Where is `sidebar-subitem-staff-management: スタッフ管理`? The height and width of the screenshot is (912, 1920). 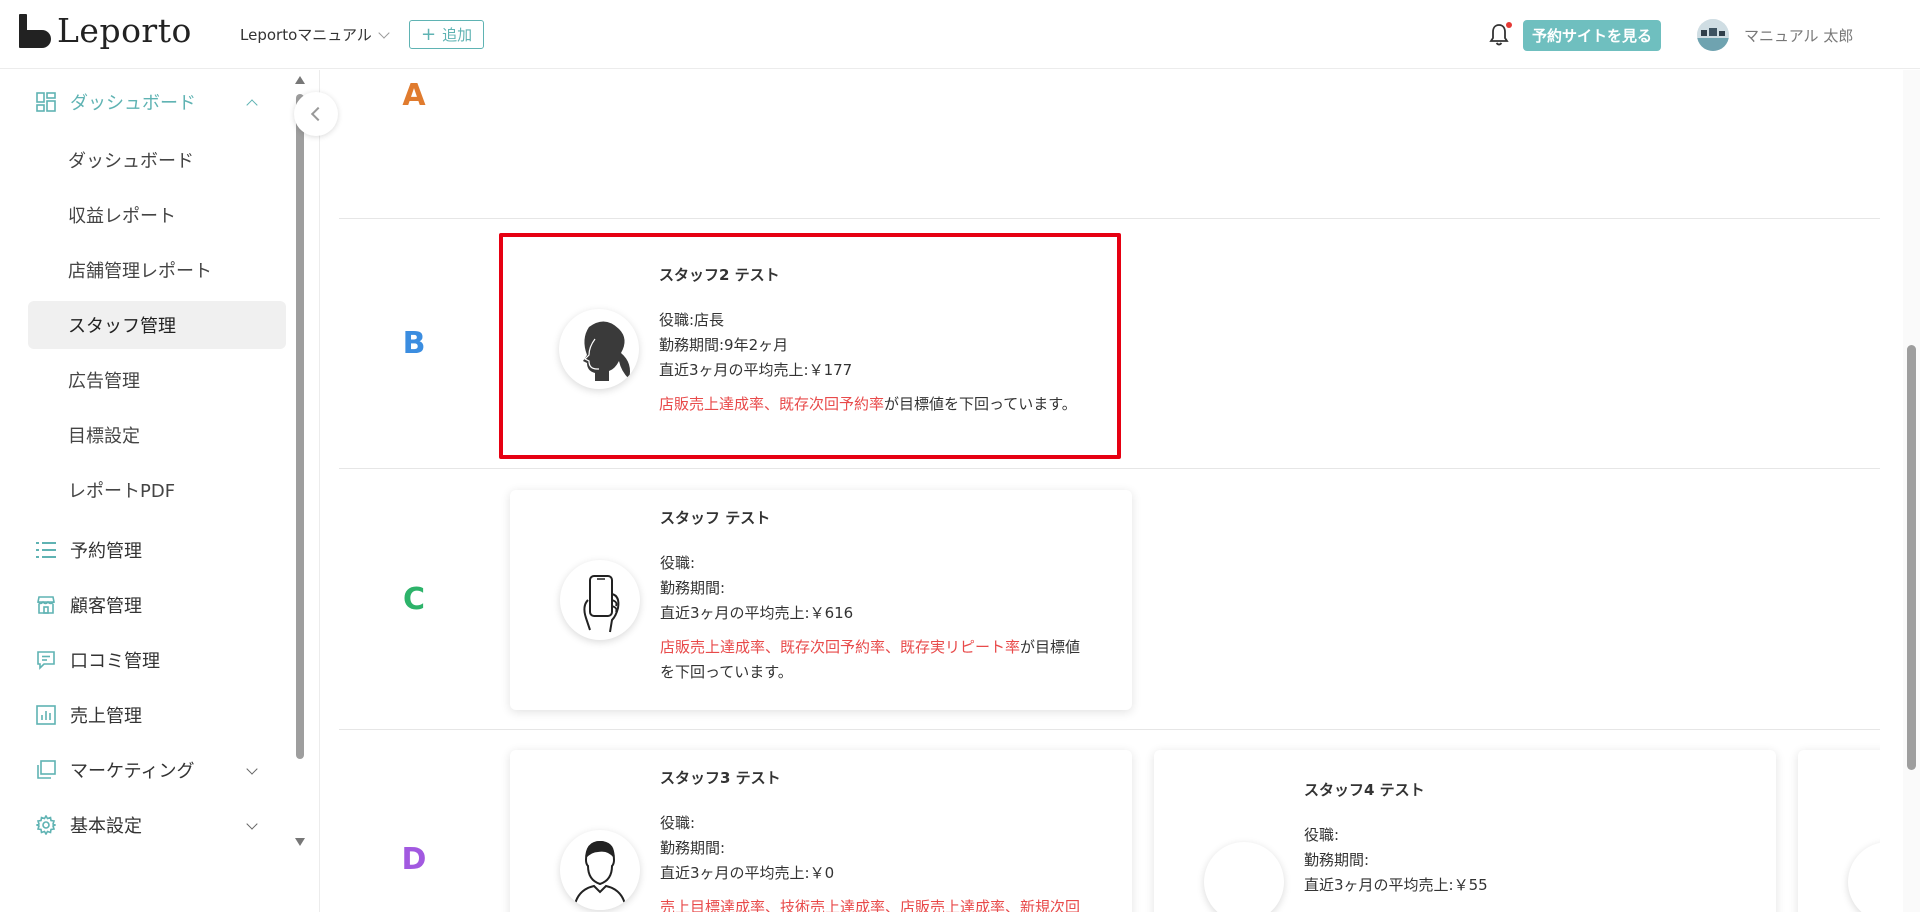 sidebar-subitem-staff-management: スタッフ管理 is located at coordinates (157, 325).